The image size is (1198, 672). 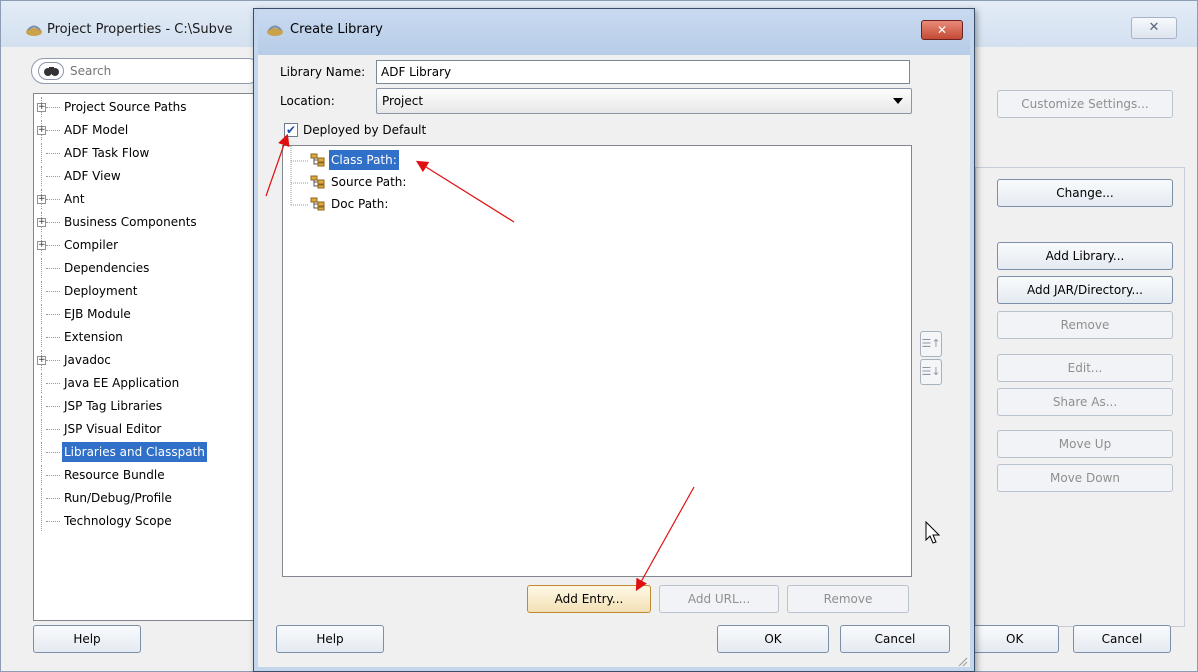 What do you see at coordinates (1122, 639) in the screenshot?
I see `project-cancel-button: Cancel` at bounding box center [1122, 639].